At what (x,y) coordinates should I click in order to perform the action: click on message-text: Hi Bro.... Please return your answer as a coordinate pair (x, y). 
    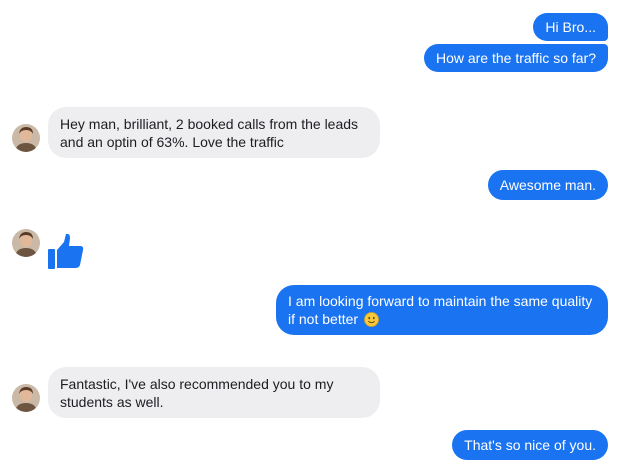
    Looking at the image, I should click on (570, 27).